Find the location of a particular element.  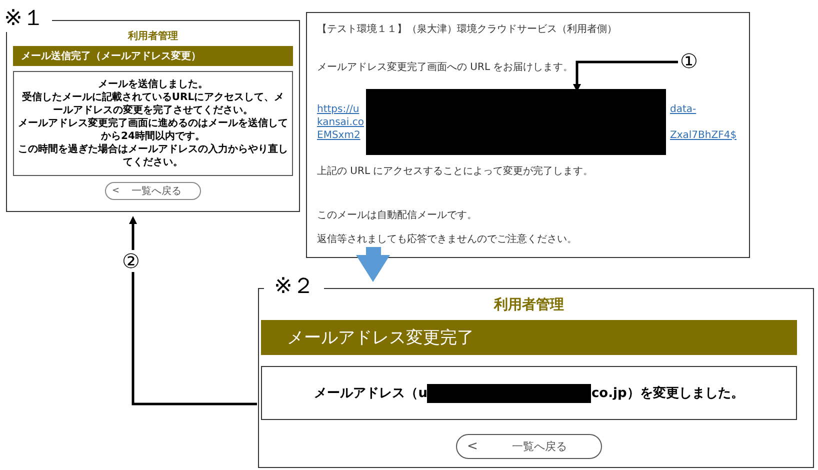

url-link: EMSxm2 is located at coordinates (340, 135).